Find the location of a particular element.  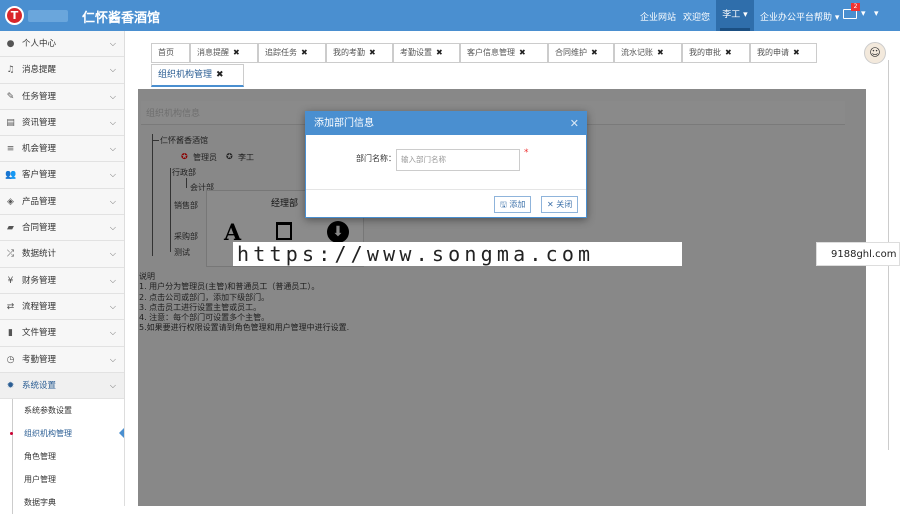

add-button: 🖫 添加 is located at coordinates (513, 204).